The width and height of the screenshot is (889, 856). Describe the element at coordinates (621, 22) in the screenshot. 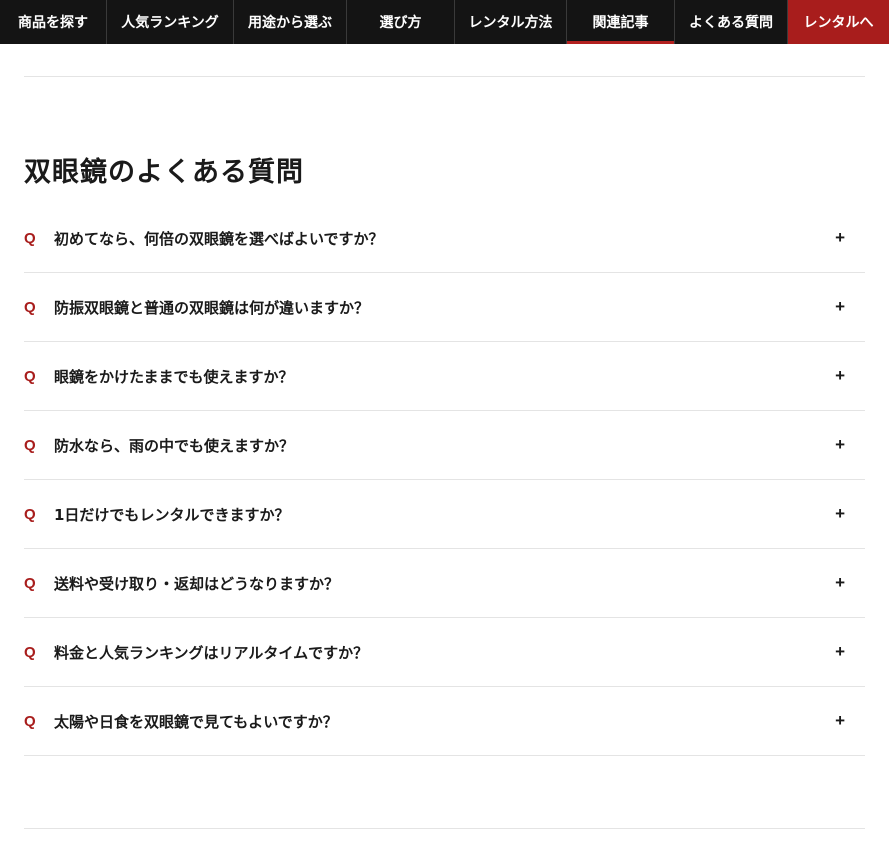

I see `nav-item-related-articles: 関連記事` at that location.